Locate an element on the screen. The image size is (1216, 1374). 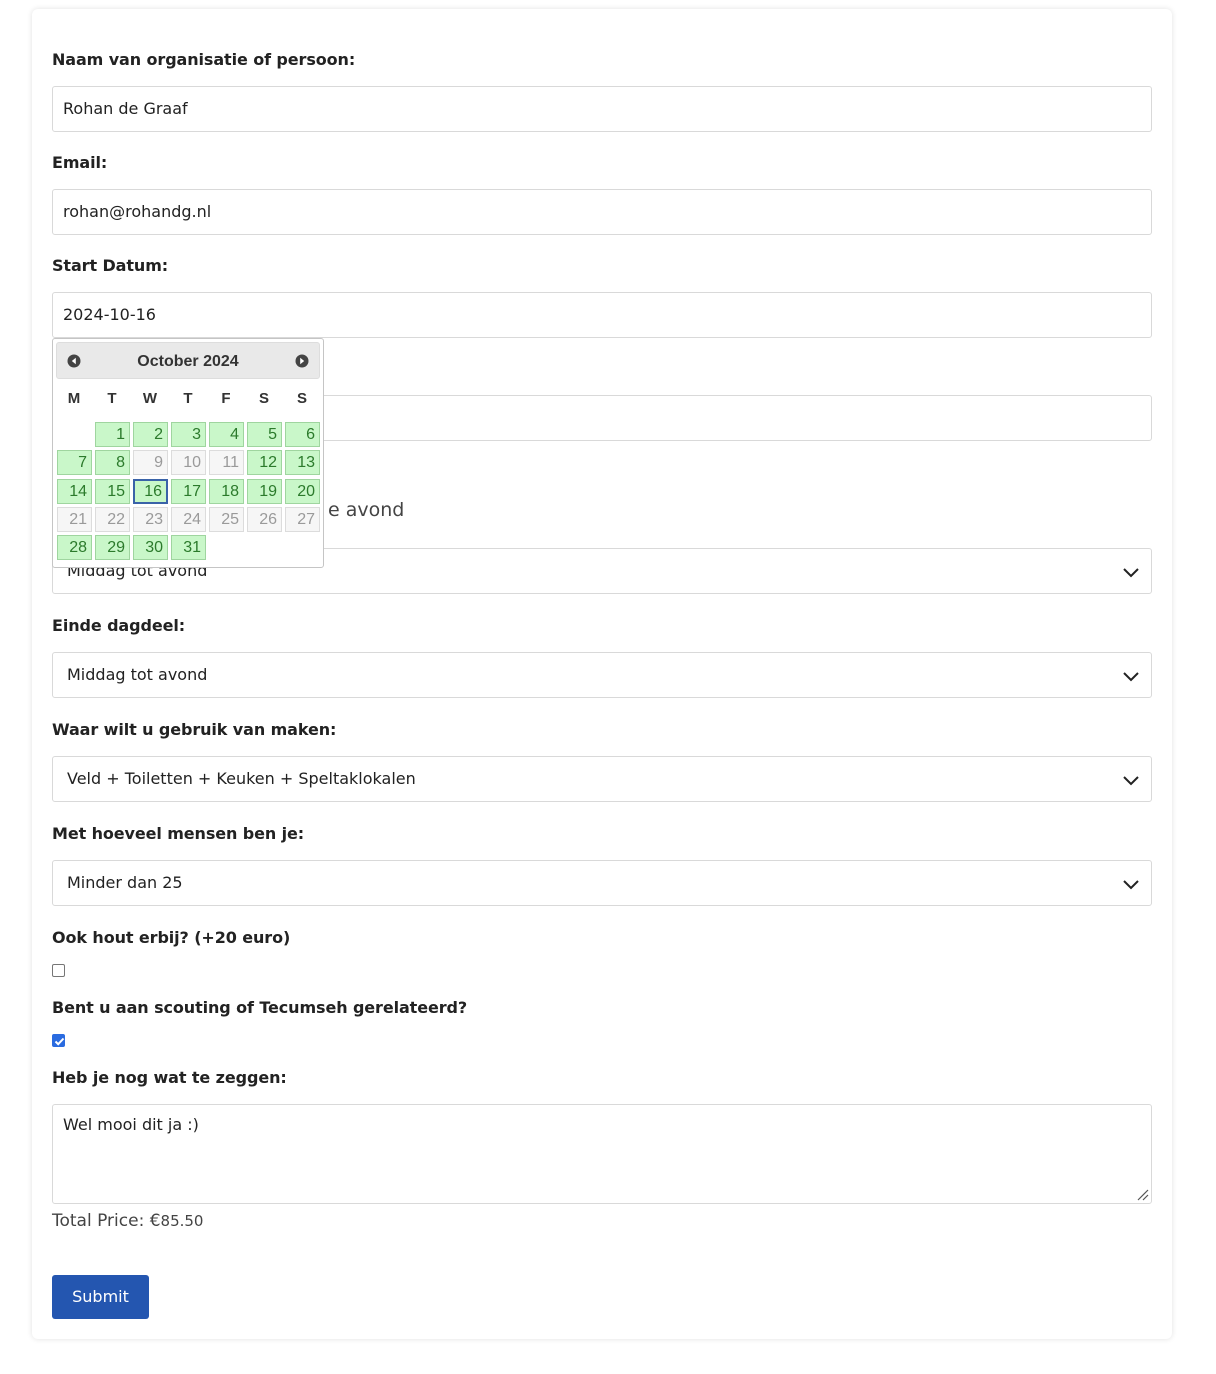
comment-textarea: Wel mooi dit ja :) is located at coordinates (602, 1154).